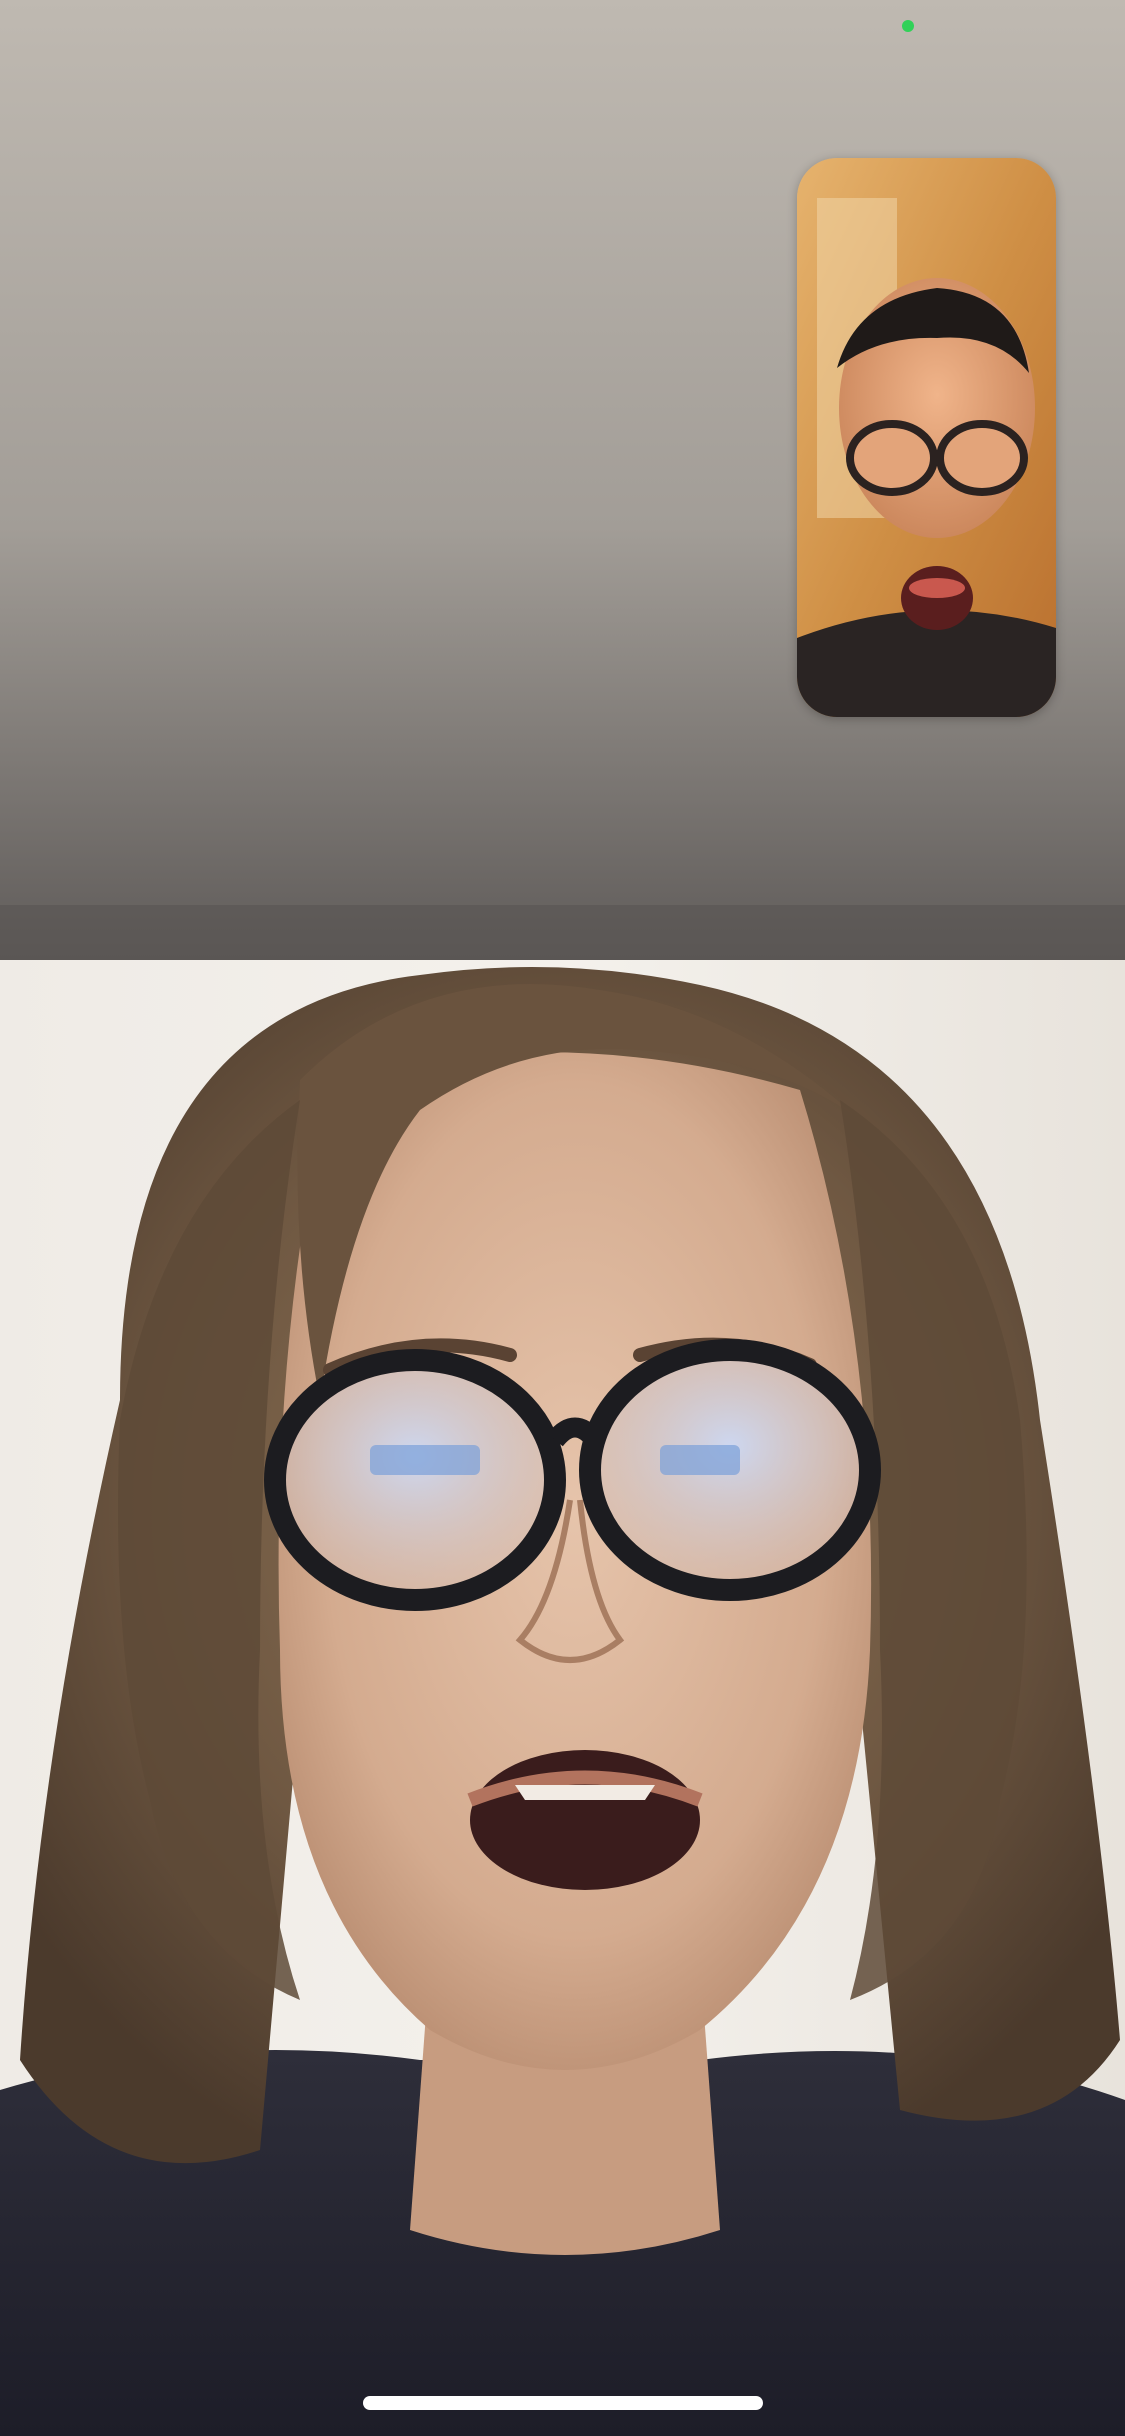 The image size is (1125, 2436). I want to click on self-view-video, so click(926, 437).